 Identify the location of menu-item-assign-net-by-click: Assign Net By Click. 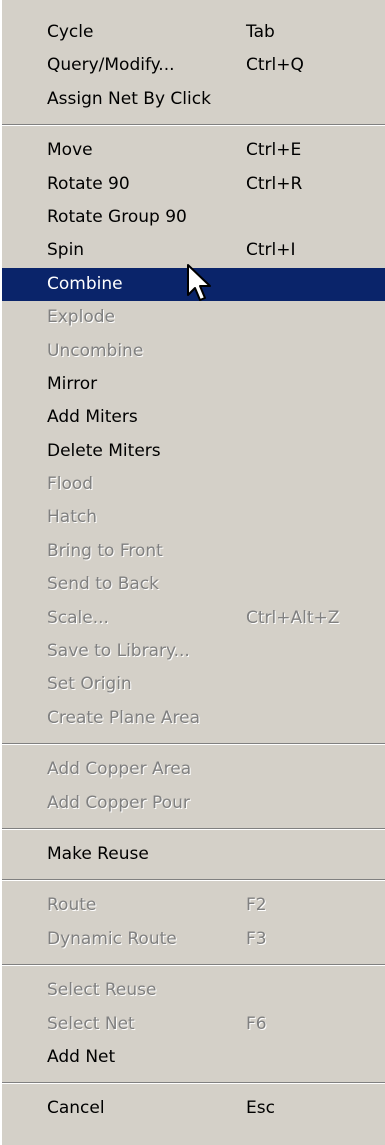
(193, 99).